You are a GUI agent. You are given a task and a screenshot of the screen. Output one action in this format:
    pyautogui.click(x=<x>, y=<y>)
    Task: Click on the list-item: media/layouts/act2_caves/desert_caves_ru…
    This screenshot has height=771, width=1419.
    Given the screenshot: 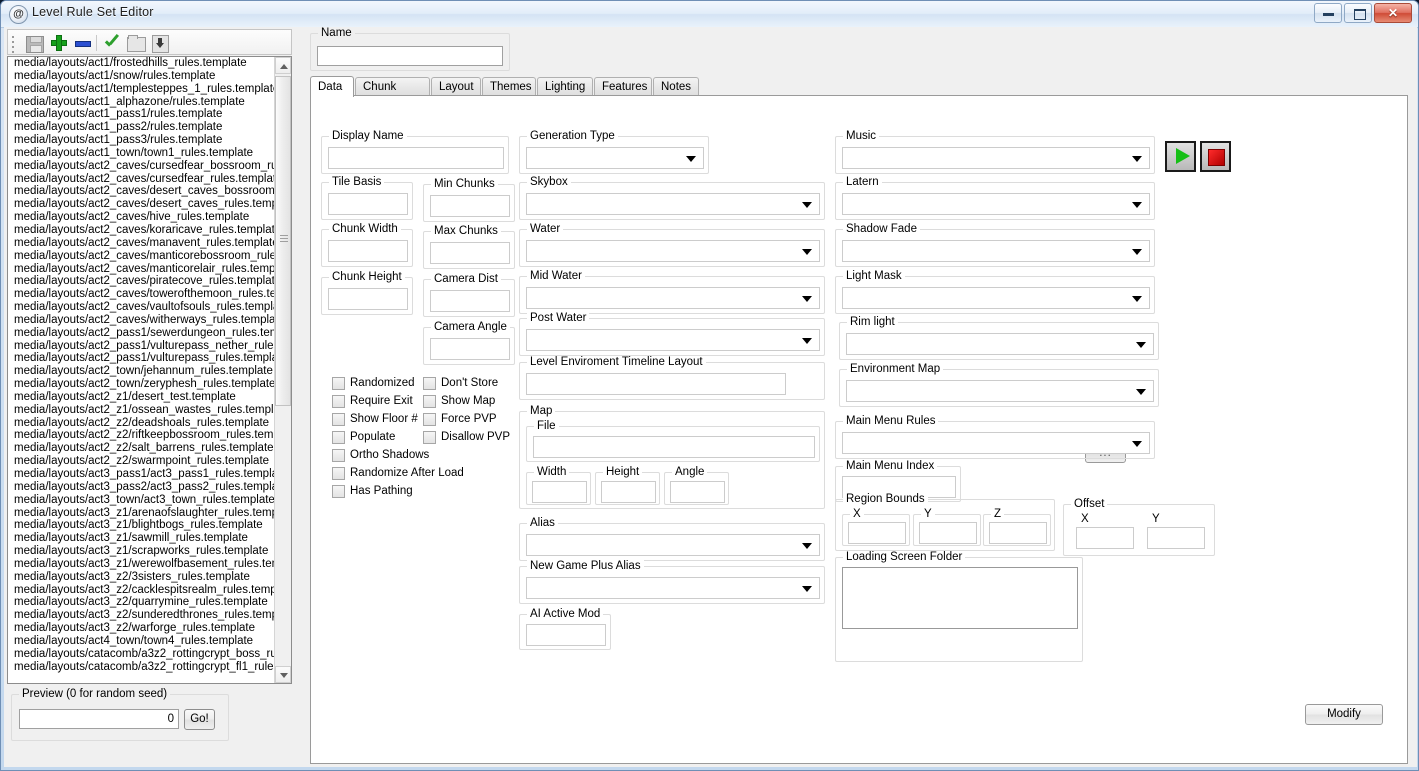 What is the action you would take?
    pyautogui.click(x=141, y=204)
    